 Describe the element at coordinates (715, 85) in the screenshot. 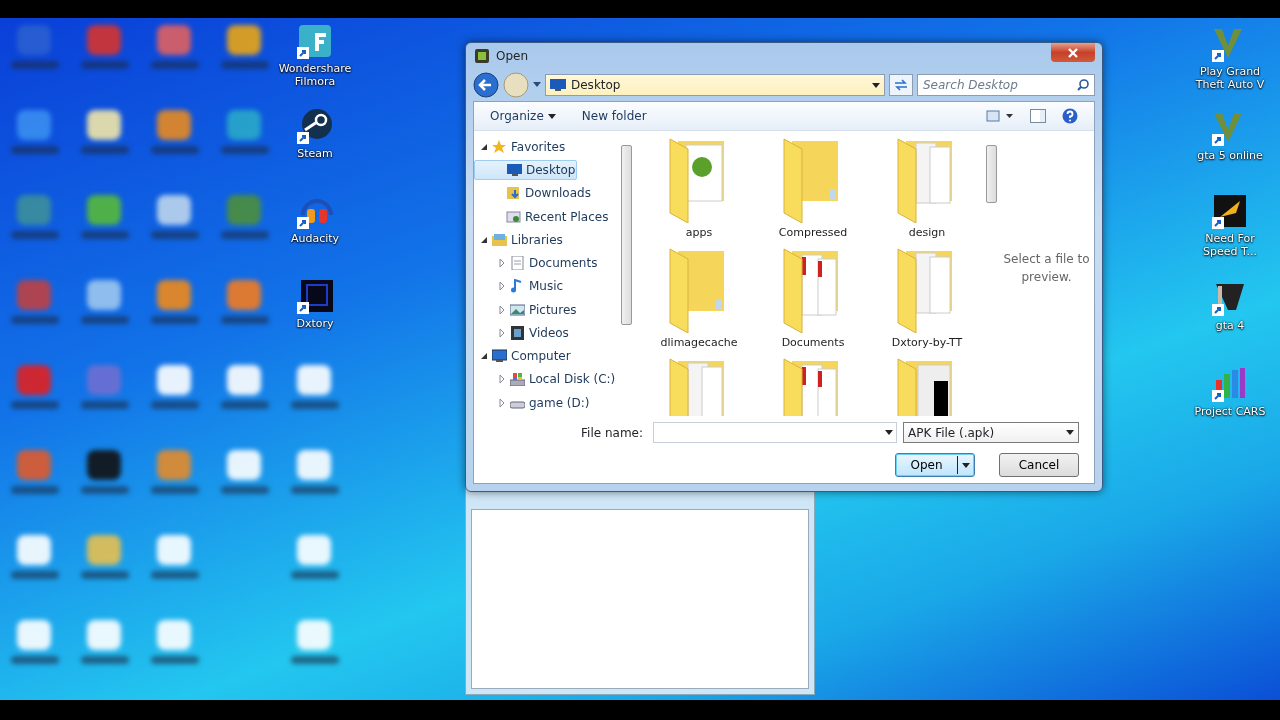

I see `address-bar: Desktop` at that location.